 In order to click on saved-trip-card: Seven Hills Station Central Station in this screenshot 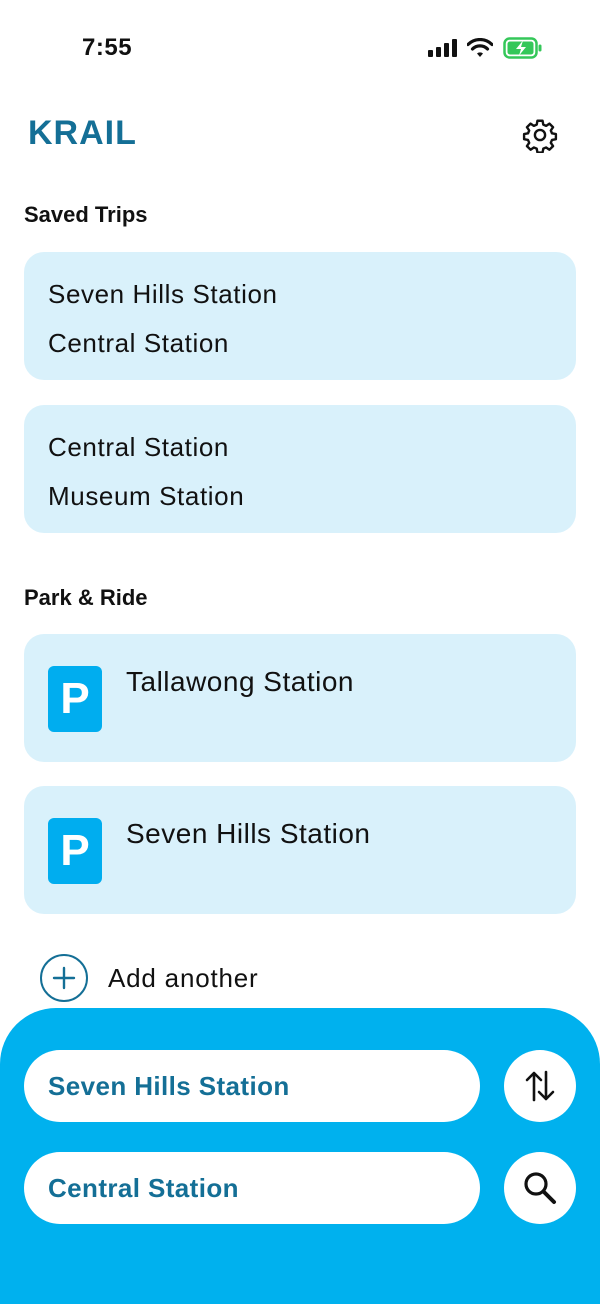, I will do `click(300, 316)`.